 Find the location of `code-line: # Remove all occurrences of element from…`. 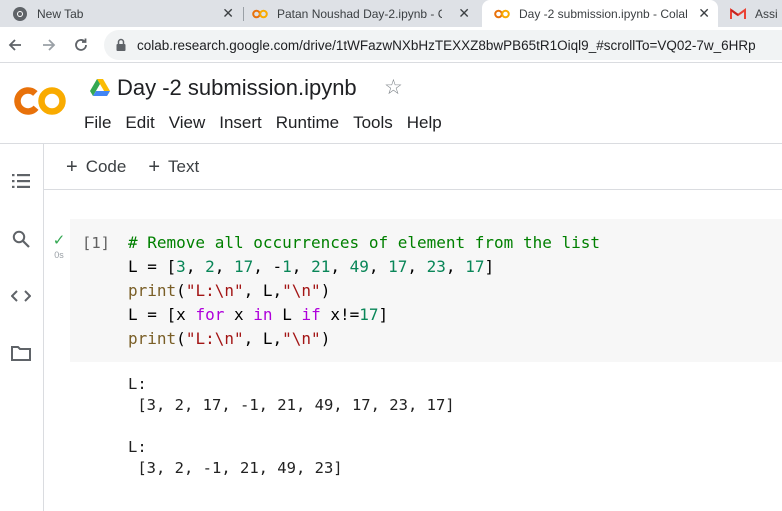

code-line: # Remove all occurrences of element from… is located at coordinates (364, 242).